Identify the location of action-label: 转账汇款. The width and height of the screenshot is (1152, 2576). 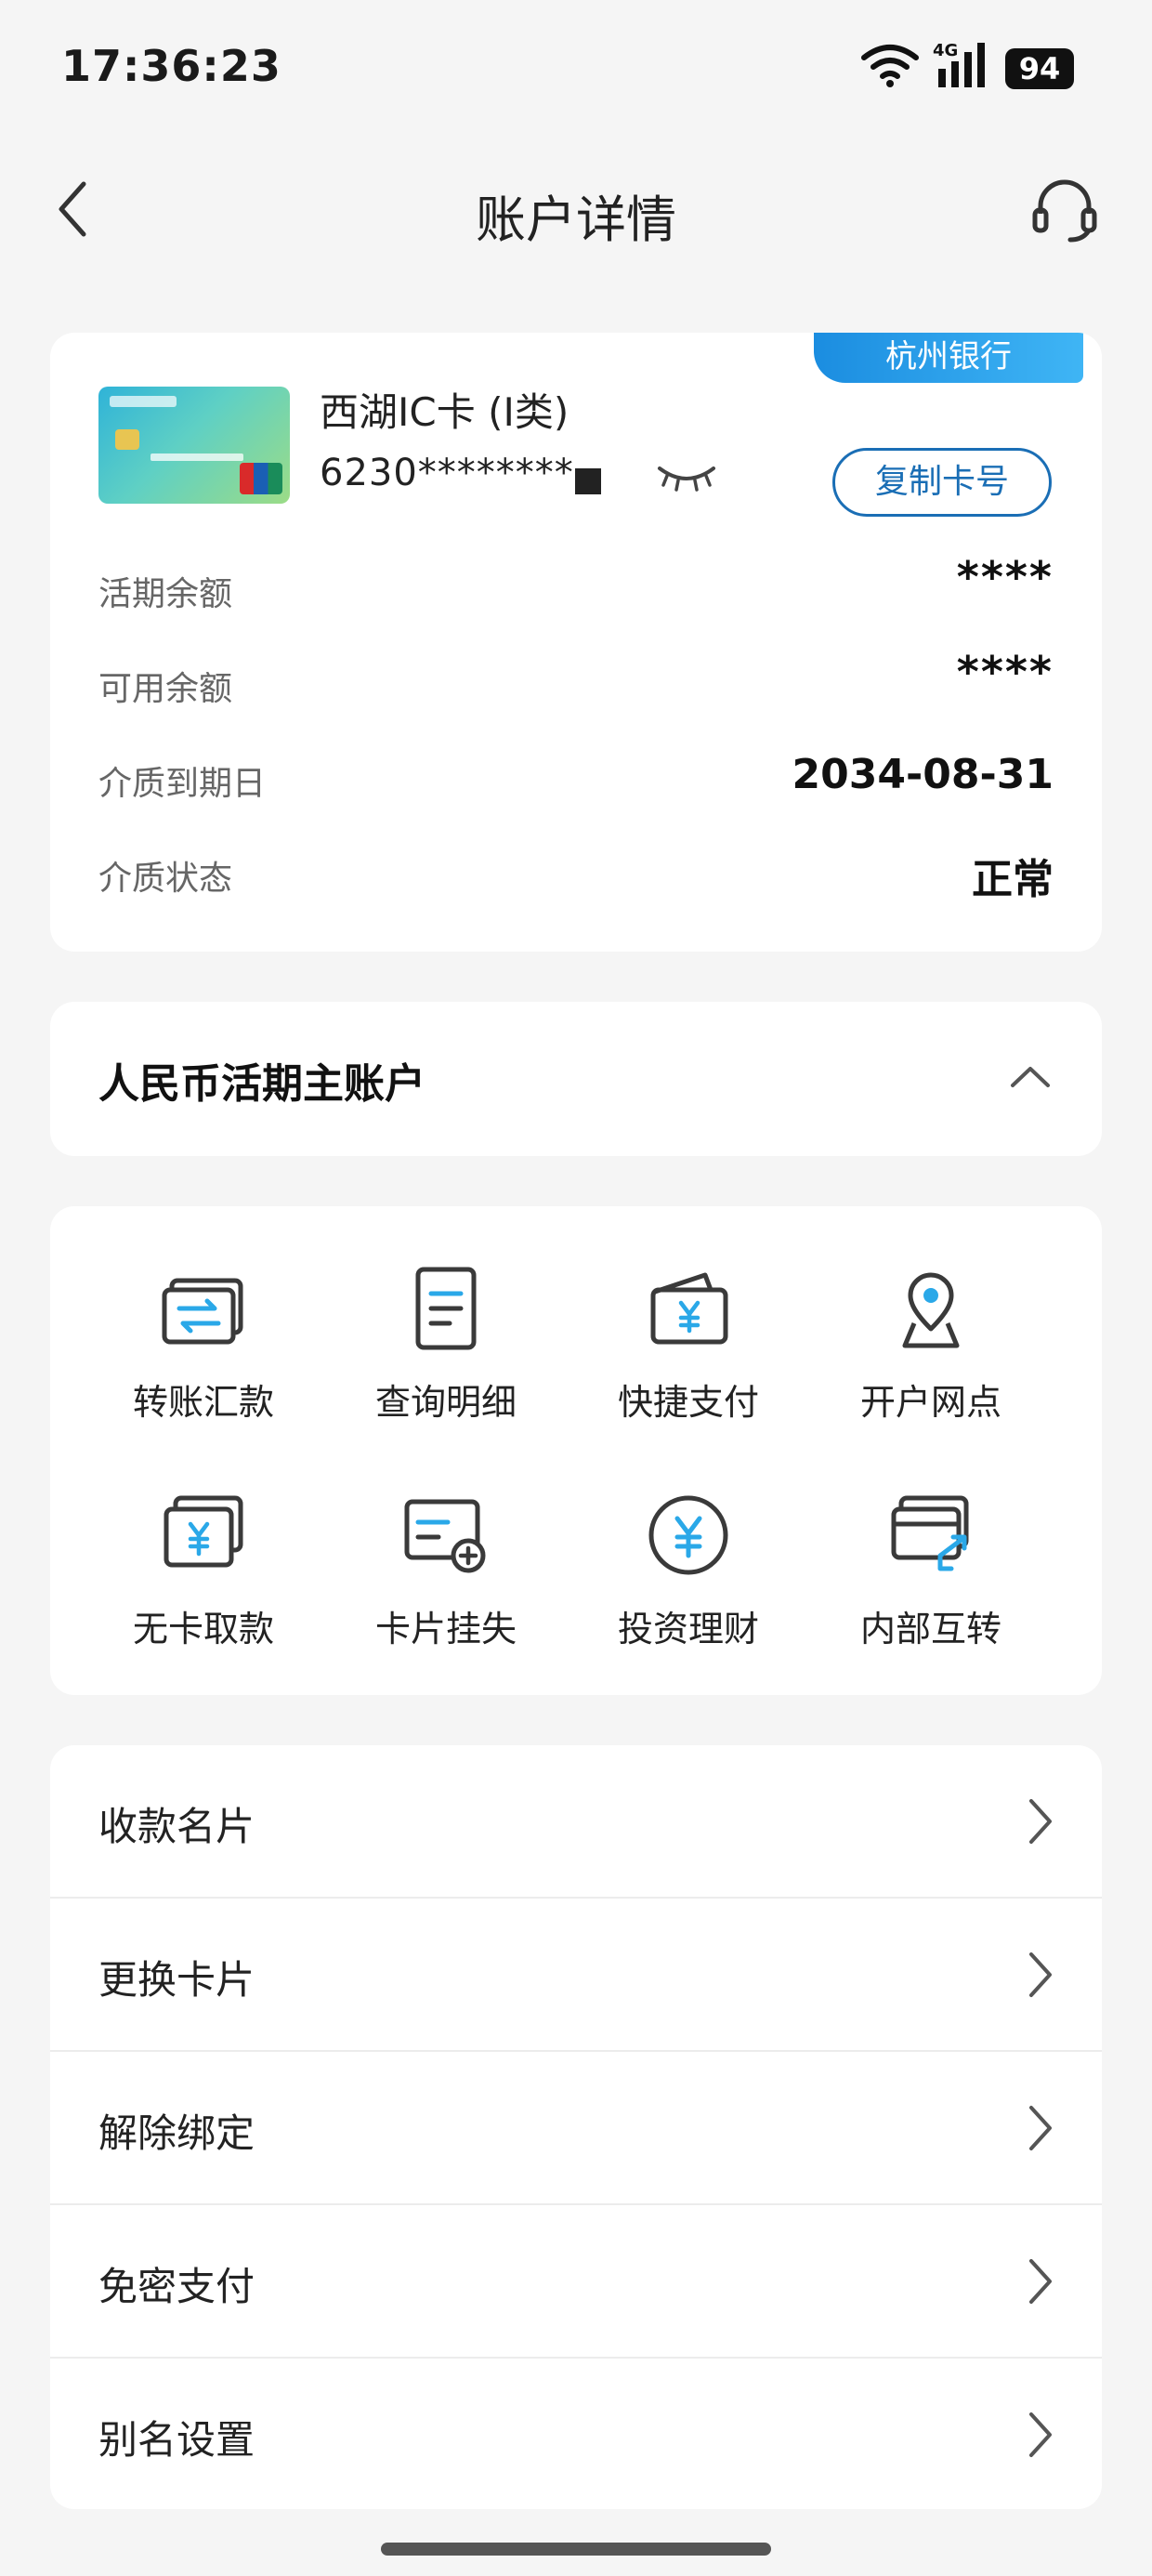
(203, 1402).